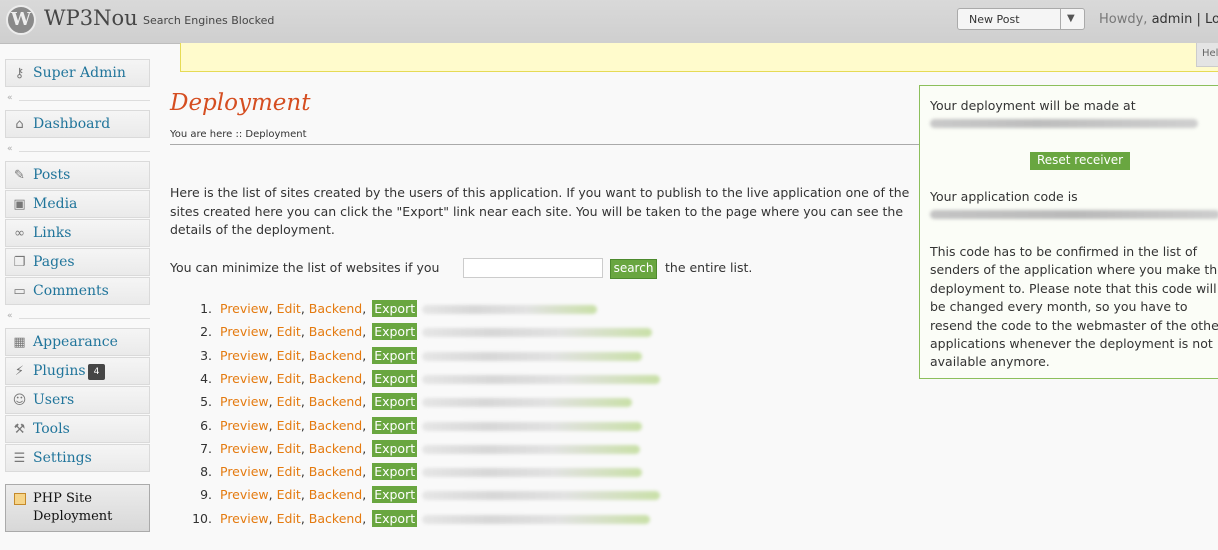  I want to click on menu-links: ∞ Links, so click(77, 233).